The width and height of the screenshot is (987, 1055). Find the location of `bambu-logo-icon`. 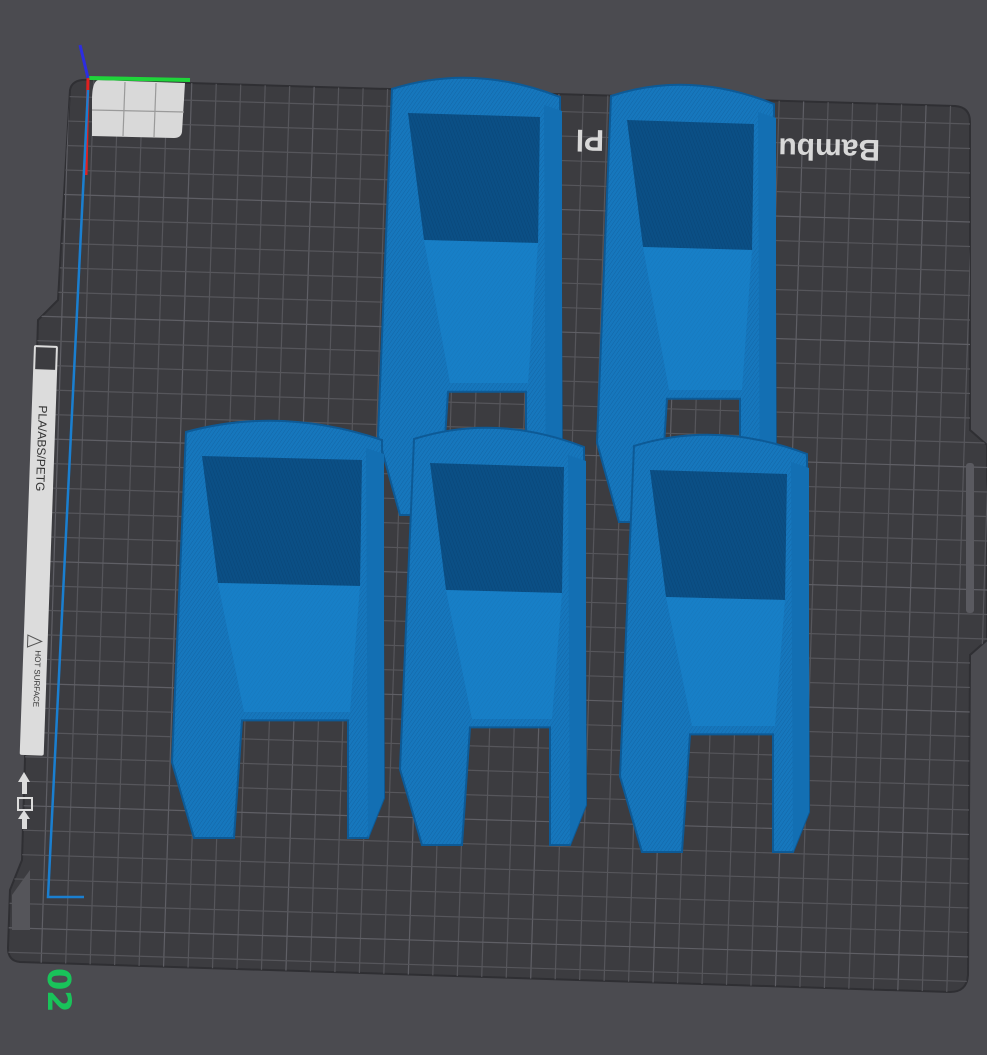

bambu-logo-icon is located at coordinates (45, 358).